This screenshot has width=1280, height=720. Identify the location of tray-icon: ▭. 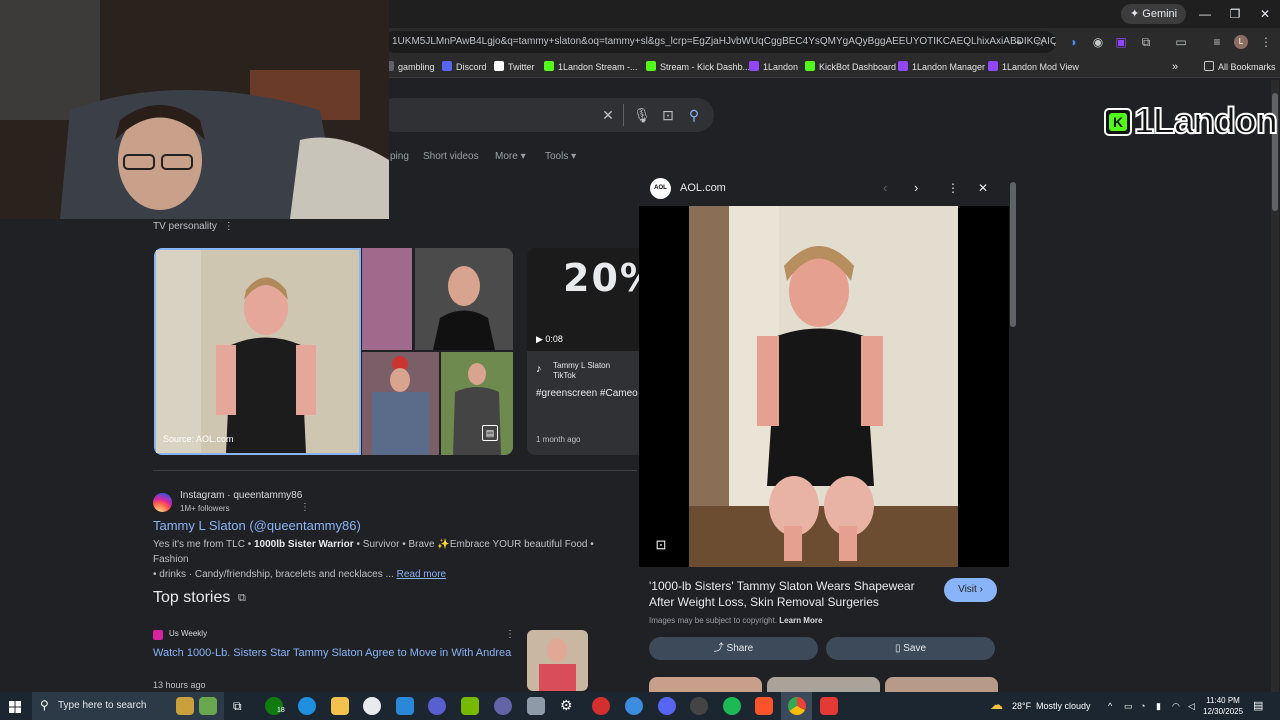
(1128, 706).